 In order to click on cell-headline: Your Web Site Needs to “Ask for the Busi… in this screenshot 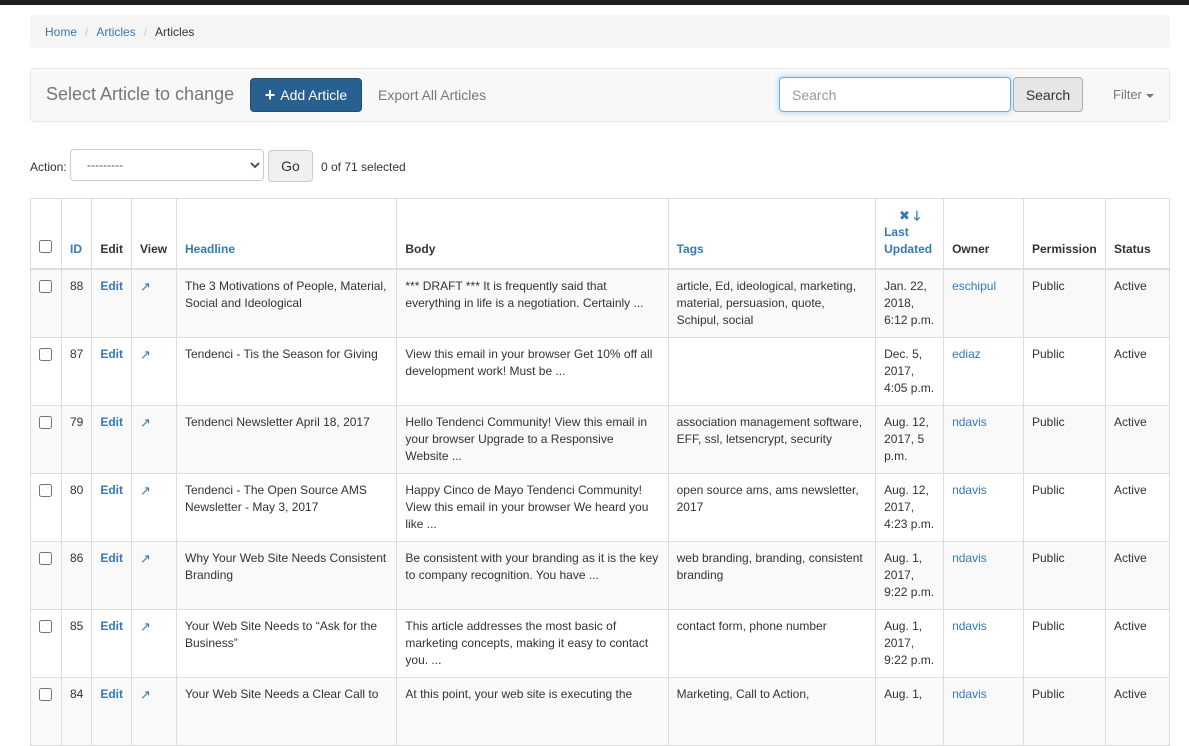, I will do `click(286, 643)`.